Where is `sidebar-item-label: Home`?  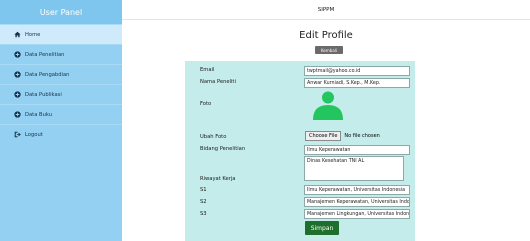 sidebar-item-label: Home is located at coordinates (33, 34).